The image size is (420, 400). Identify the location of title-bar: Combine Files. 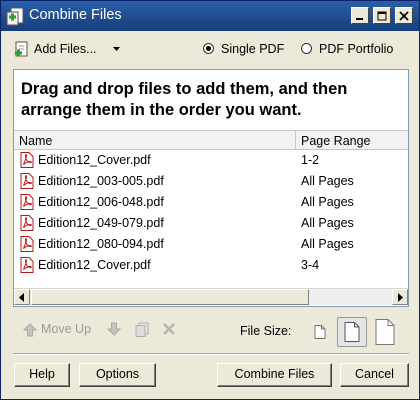
(210, 16).